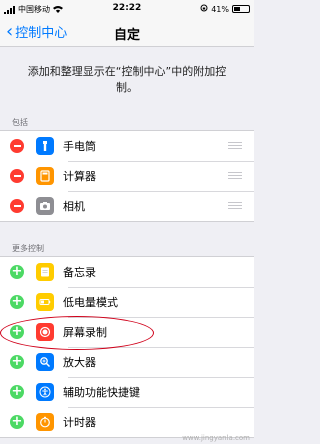  What do you see at coordinates (79, 272) in the screenshot?
I see `item-label: 备忘录` at bounding box center [79, 272].